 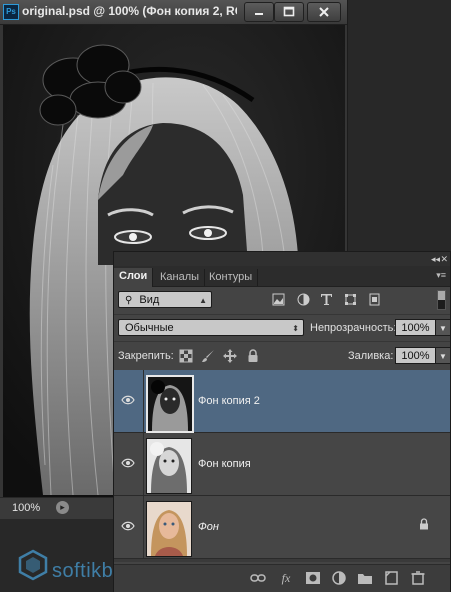 What do you see at coordinates (62, 507) in the screenshot?
I see `info-arrow-icon: ▸` at bounding box center [62, 507].